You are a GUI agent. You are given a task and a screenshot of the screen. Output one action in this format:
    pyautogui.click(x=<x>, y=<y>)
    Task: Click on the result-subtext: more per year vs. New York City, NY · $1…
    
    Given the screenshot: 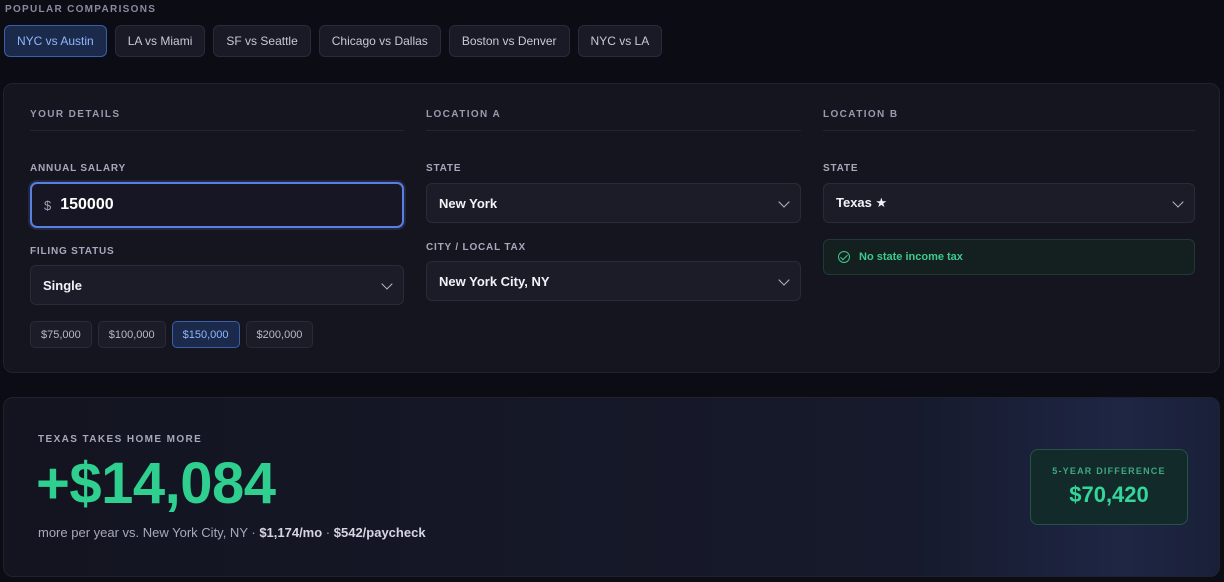 What is the action you would take?
    pyautogui.click(x=232, y=532)
    